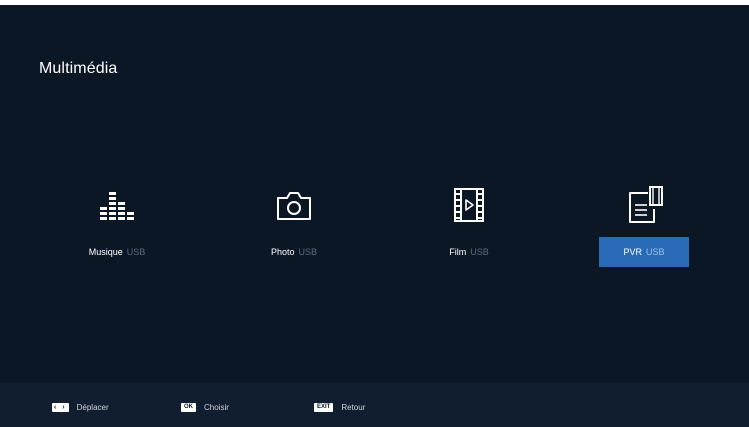 This screenshot has height=427, width=749. I want to click on equalizer-icon, so click(117, 206).